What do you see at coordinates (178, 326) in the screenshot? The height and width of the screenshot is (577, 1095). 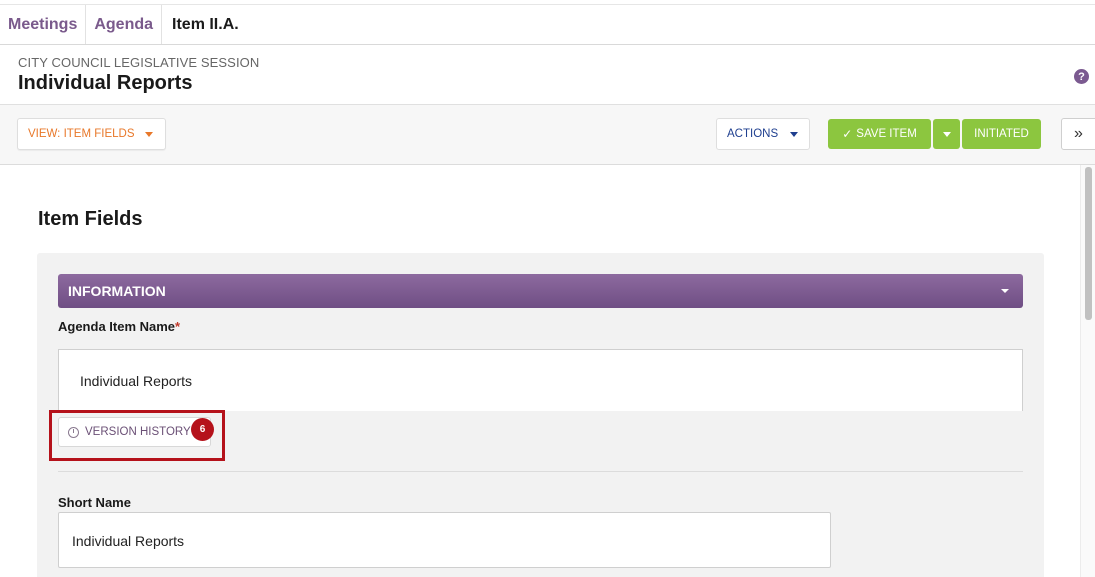 I see `required-marker: *` at bounding box center [178, 326].